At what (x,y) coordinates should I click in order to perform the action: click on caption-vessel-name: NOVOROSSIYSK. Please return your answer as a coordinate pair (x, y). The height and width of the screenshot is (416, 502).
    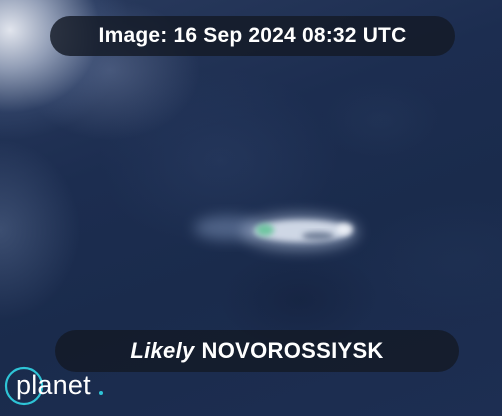
    Looking at the image, I should click on (292, 350).